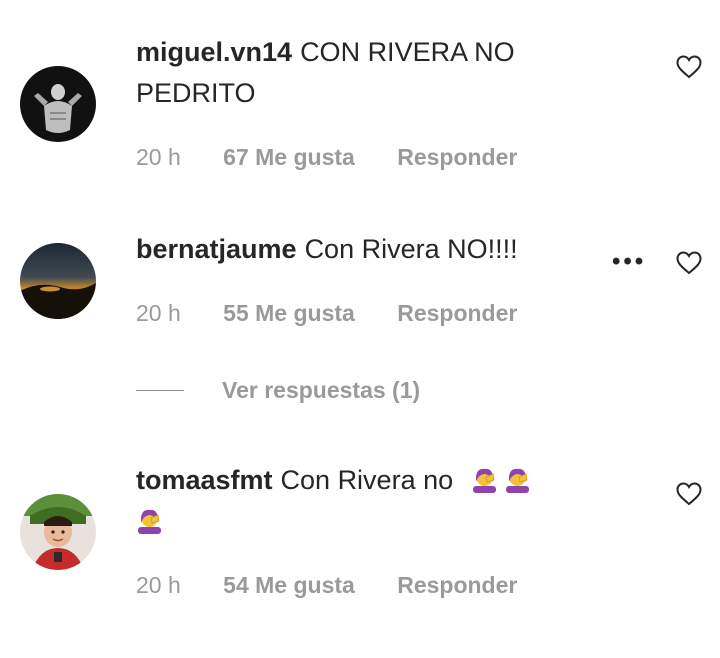 The width and height of the screenshot is (720, 658). I want to click on comment-likes: 55 Me gusta, so click(289, 313).